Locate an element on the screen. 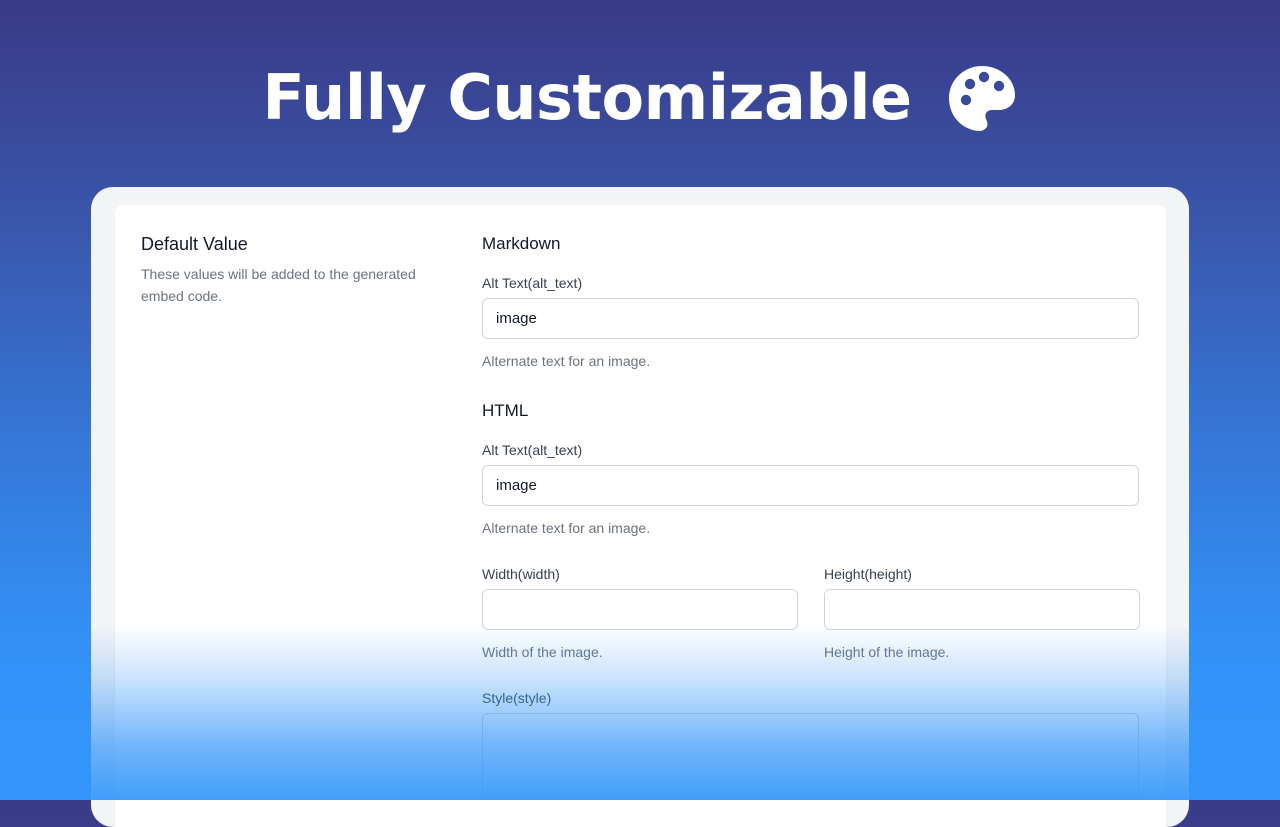 The width and height of the screenshot is (1280, 827). section-heading: Default Value is located at coordinates (194, 244).